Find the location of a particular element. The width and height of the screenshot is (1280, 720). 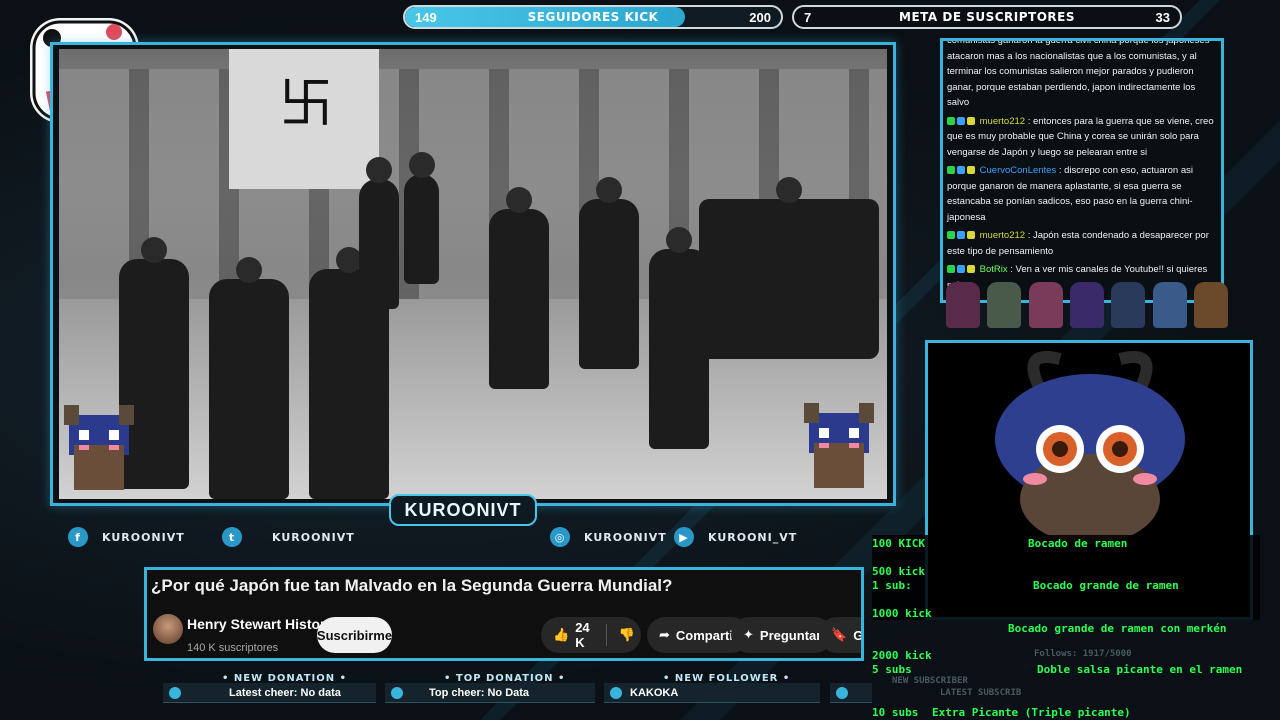

like-dislike-group: 👍 24 K 👎 is located at coordinates (591, 635).